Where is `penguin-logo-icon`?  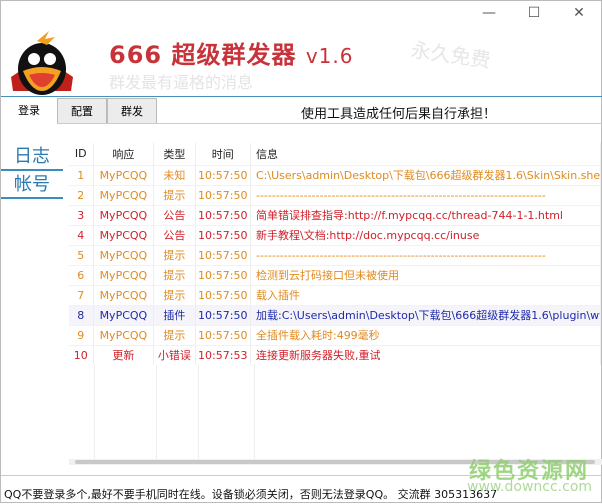
penguin-logo-icon is located at coordinates (42, 63).